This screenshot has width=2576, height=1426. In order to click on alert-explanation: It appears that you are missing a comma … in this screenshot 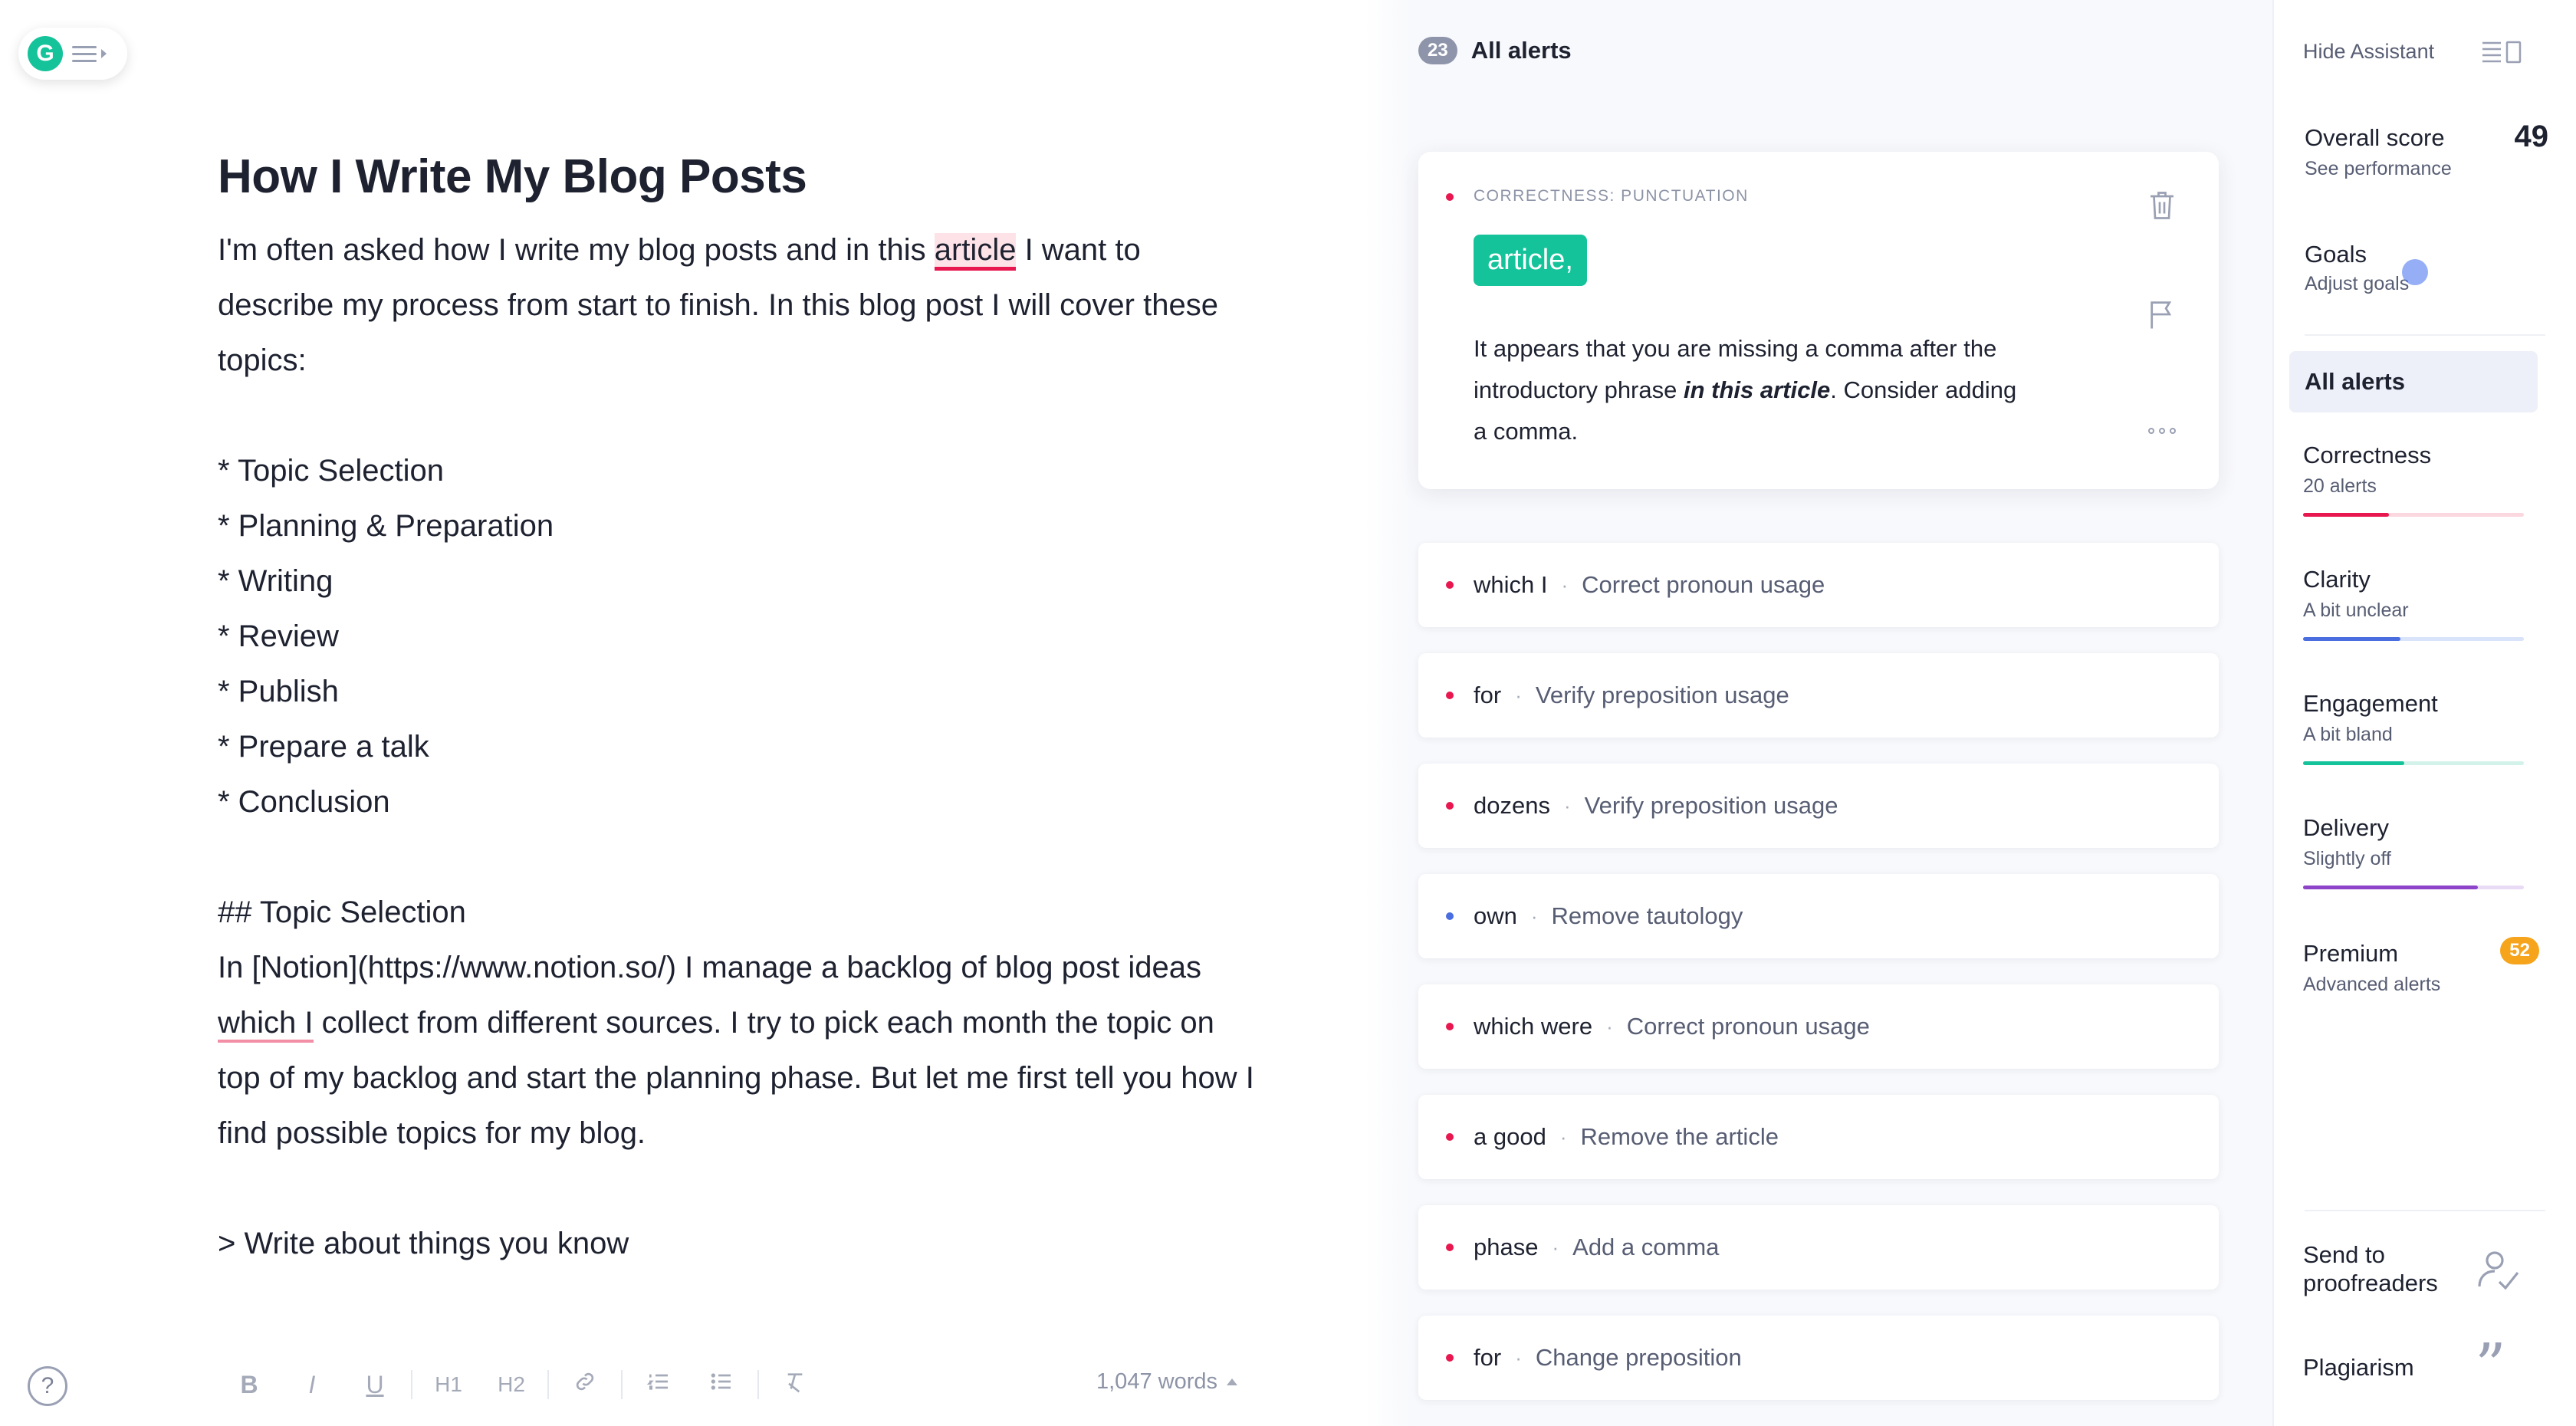, I will do `click(1754, 390)`.